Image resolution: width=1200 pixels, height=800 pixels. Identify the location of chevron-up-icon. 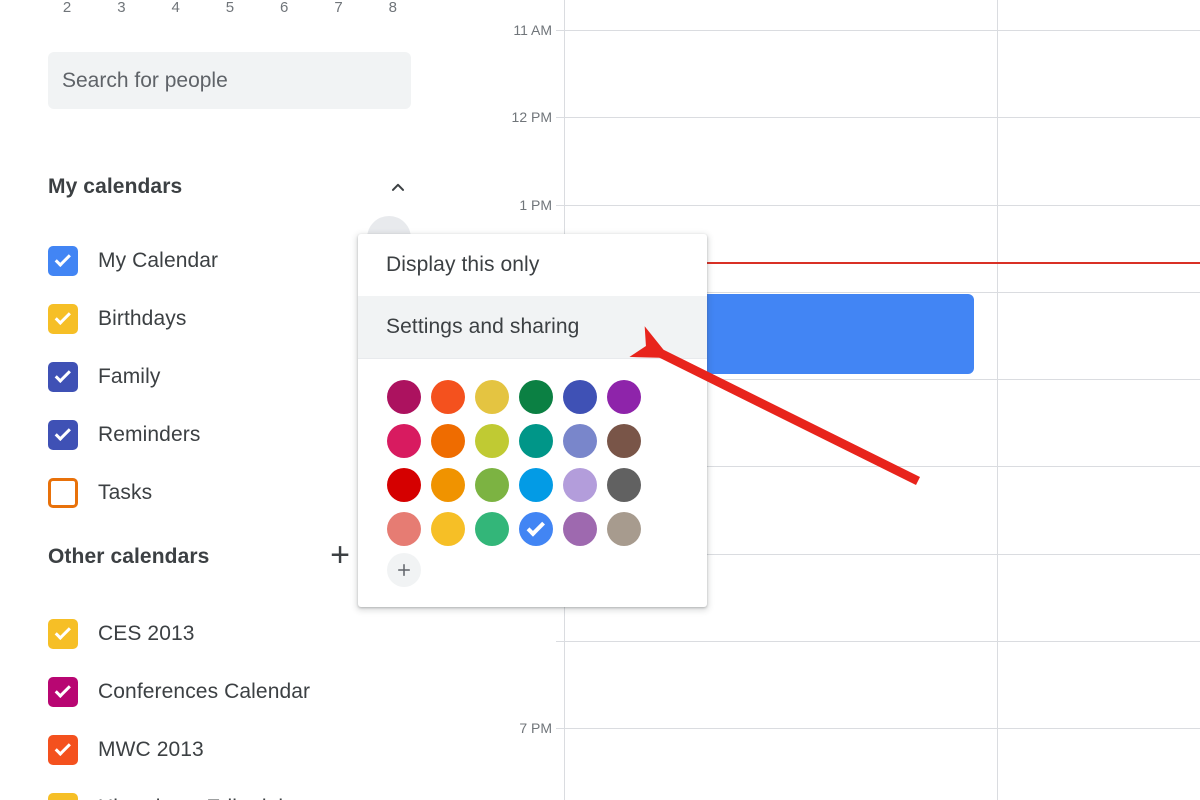
(398, 187).